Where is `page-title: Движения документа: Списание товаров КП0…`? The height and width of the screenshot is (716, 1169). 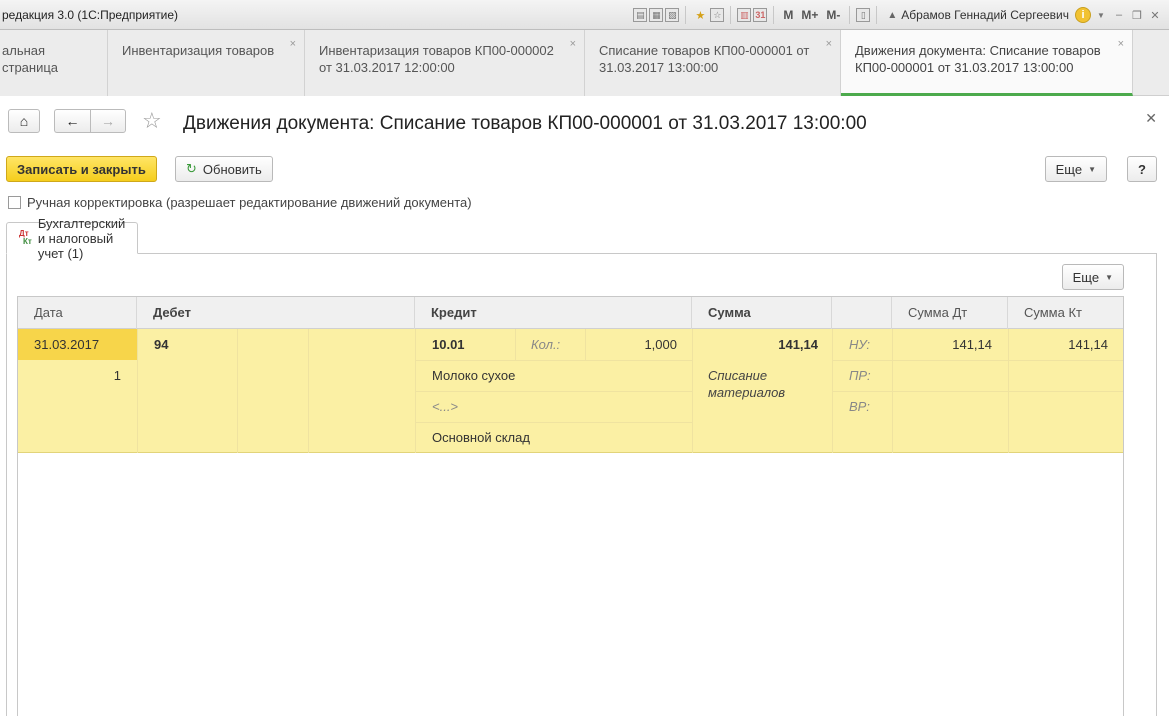
page-title: Движения документа: Списание товаров КП0… is located at coordinates (525, 123).